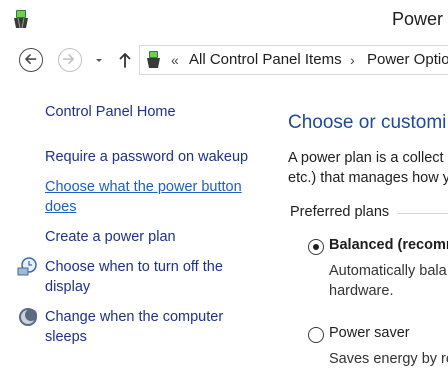  I want to click on title-bar: Power, so click(224, 20).